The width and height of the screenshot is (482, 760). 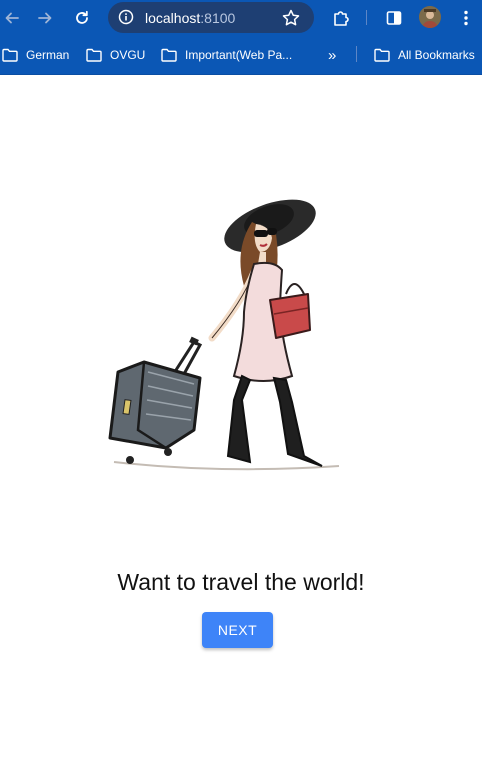 I want to click on arrow-right-icon, so click(x=45, y=18).